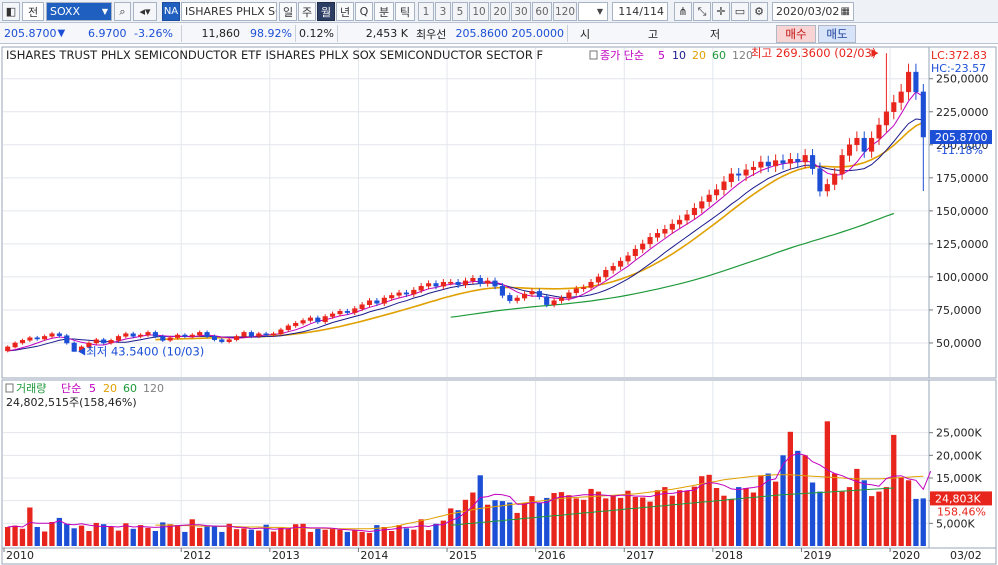 This screenshot has height=565, width=998. Describe the element at coordinates (463, 555) in the screenshot. I see `time-tick-label: 2015` at that location.